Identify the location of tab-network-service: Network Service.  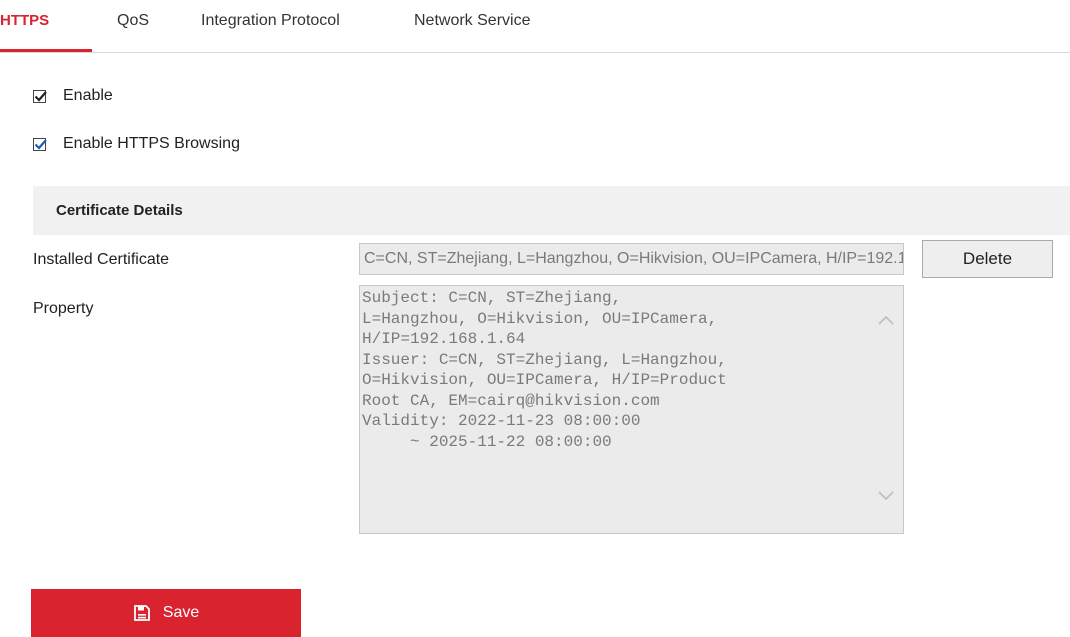
(472, 21).